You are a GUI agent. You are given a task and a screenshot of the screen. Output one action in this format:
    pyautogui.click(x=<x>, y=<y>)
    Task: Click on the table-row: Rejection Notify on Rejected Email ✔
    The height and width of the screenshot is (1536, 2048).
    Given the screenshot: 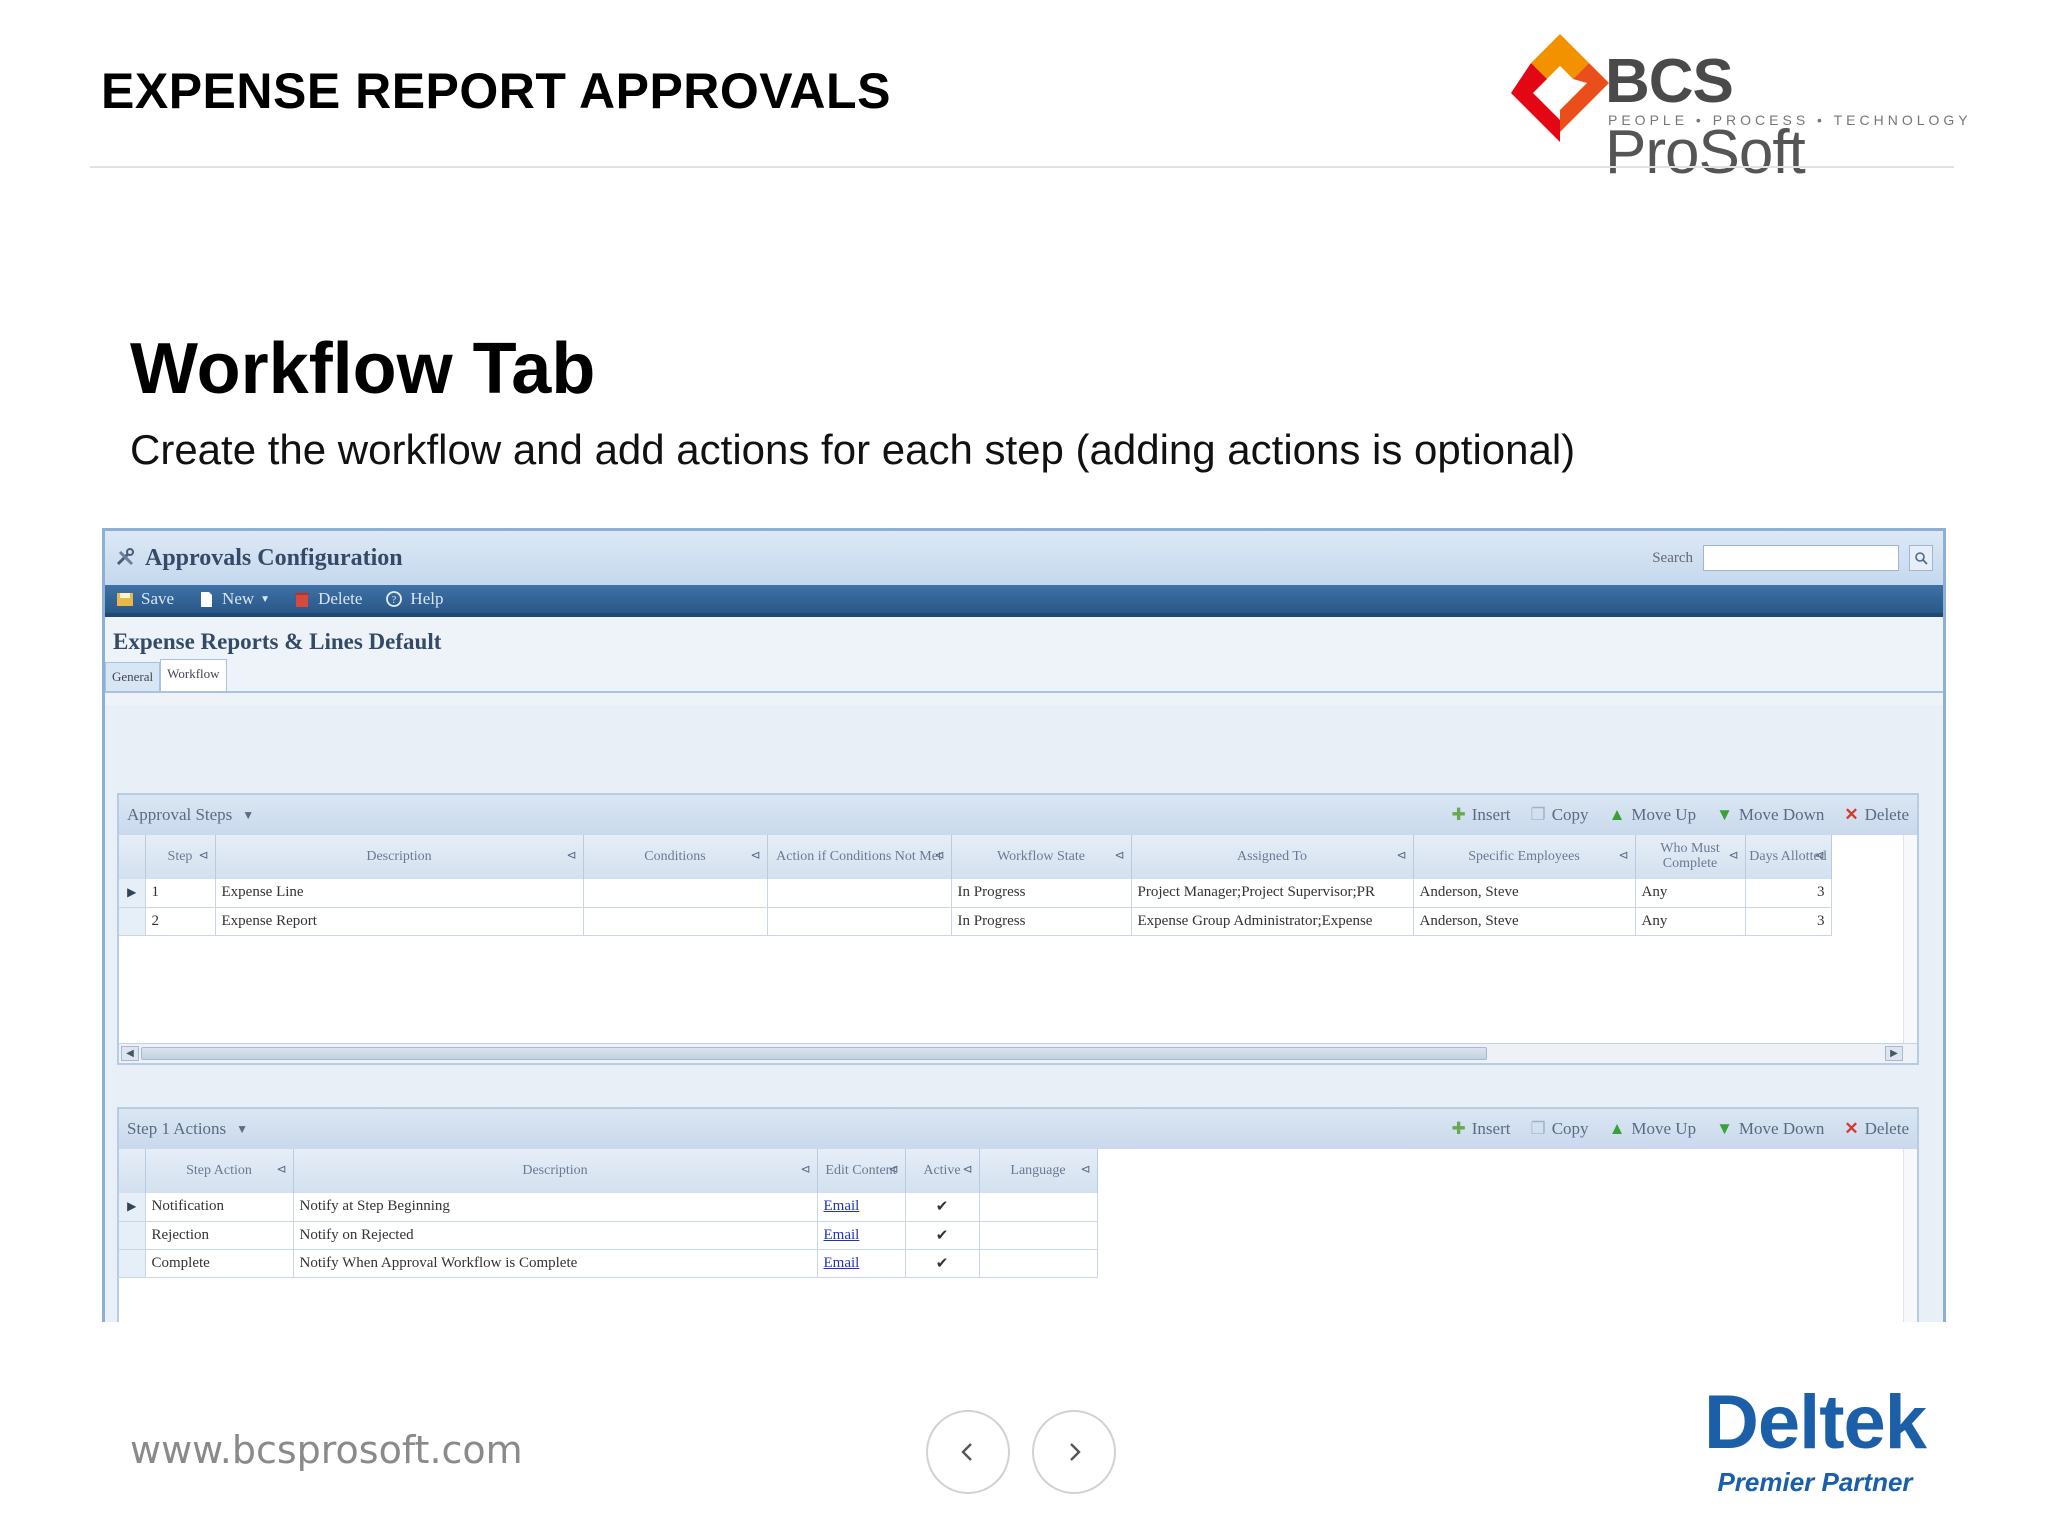 What is the action you would take?
    pyautogui.click(x=608, y=1235)
    